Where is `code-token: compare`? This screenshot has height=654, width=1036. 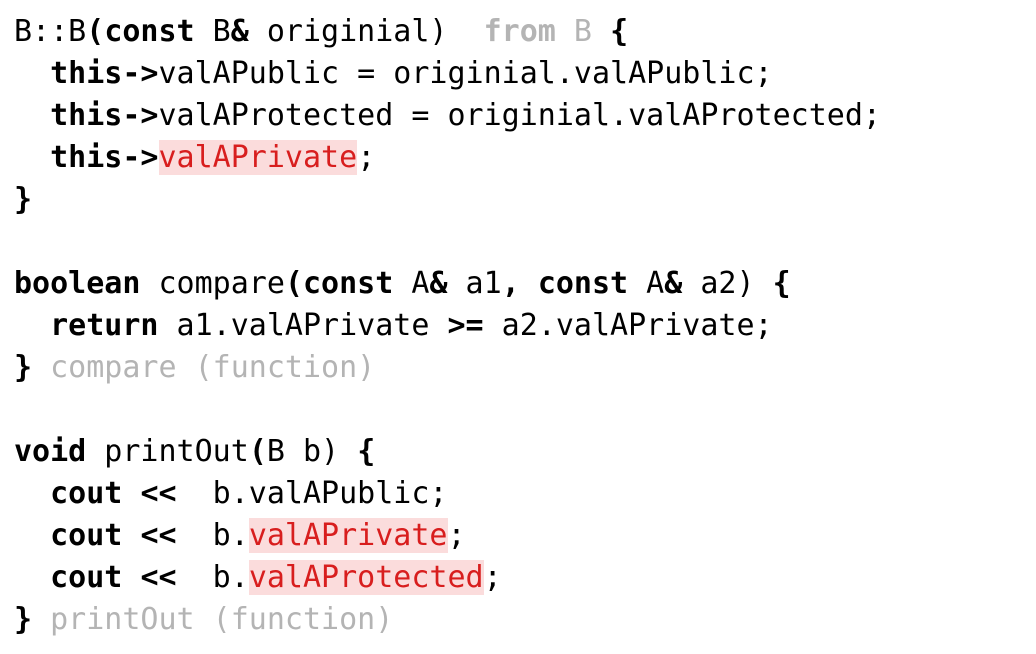
code-token: compare is located at coordinates (212, 283).